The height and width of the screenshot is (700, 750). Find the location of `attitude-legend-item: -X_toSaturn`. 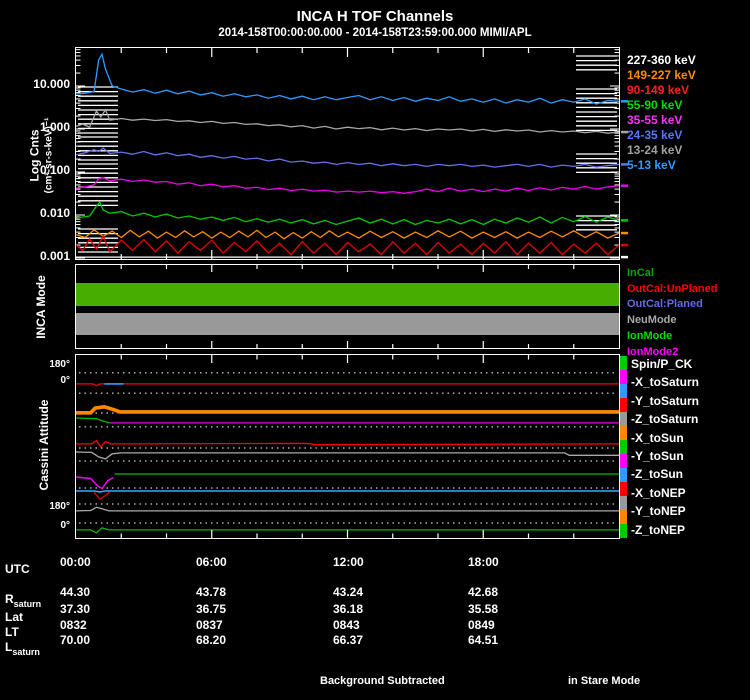

attitude-legend-item: -X_toSaturn is located at coordinates (665, 382).